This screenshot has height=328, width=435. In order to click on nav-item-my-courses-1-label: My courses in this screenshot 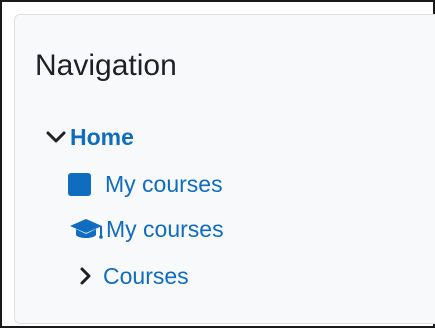, I will do `click(164, 184)`.